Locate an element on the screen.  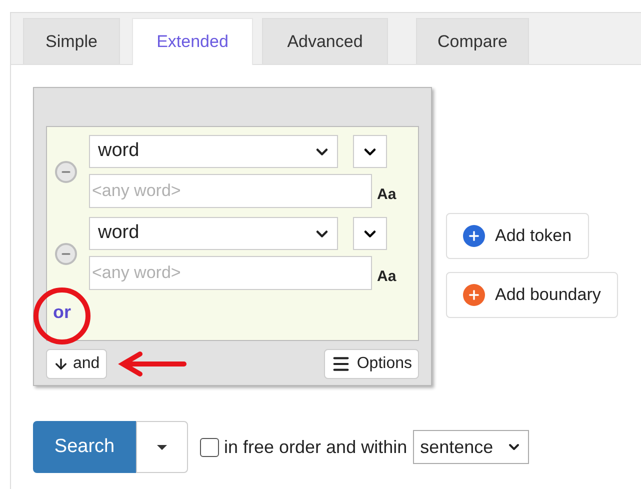
caret-icon is located at coordinates (162, 447).